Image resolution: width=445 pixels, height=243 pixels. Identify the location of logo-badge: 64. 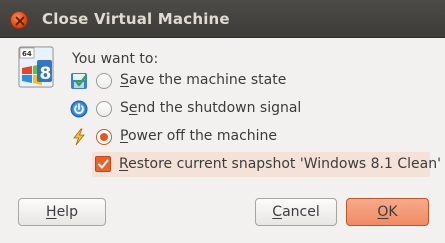
(27, 54).